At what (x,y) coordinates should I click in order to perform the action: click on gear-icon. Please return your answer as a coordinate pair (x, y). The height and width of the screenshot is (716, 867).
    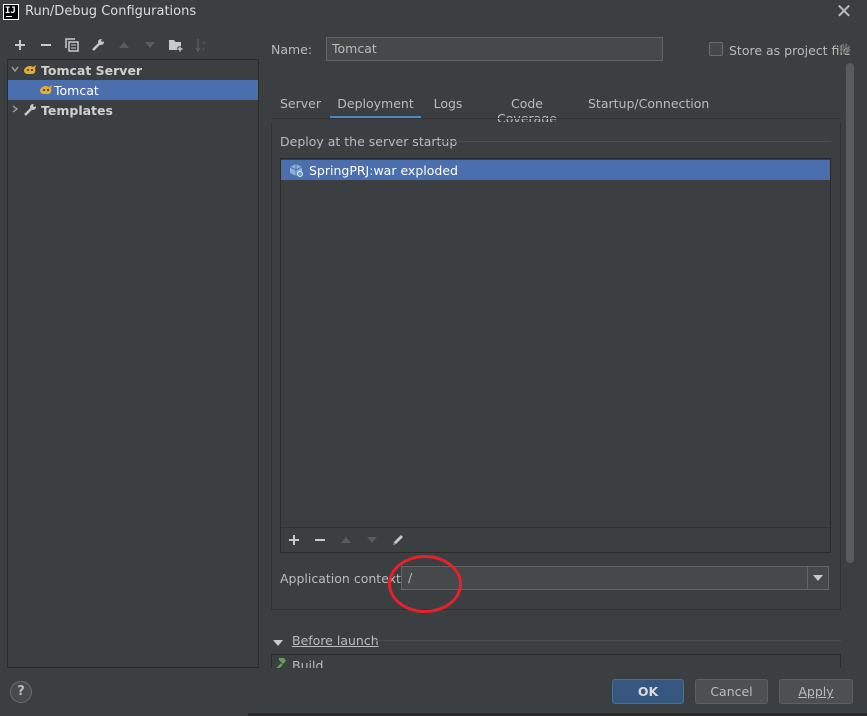
    Looking at the image, I should click on (845, 50).